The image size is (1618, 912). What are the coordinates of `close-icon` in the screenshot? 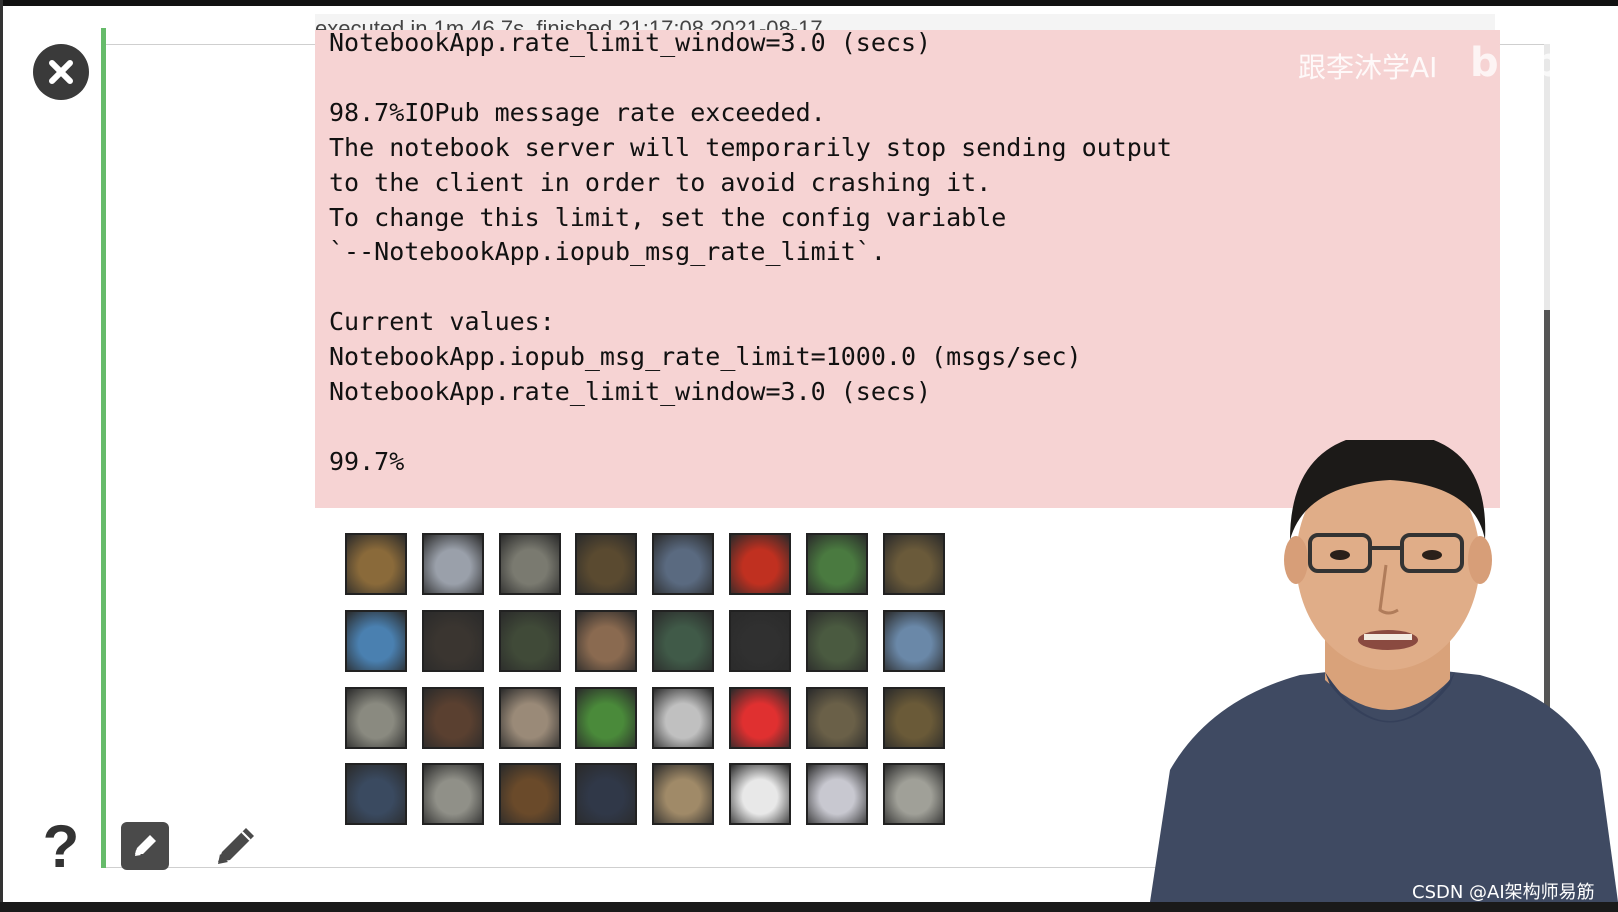 It's located at (61, 72).